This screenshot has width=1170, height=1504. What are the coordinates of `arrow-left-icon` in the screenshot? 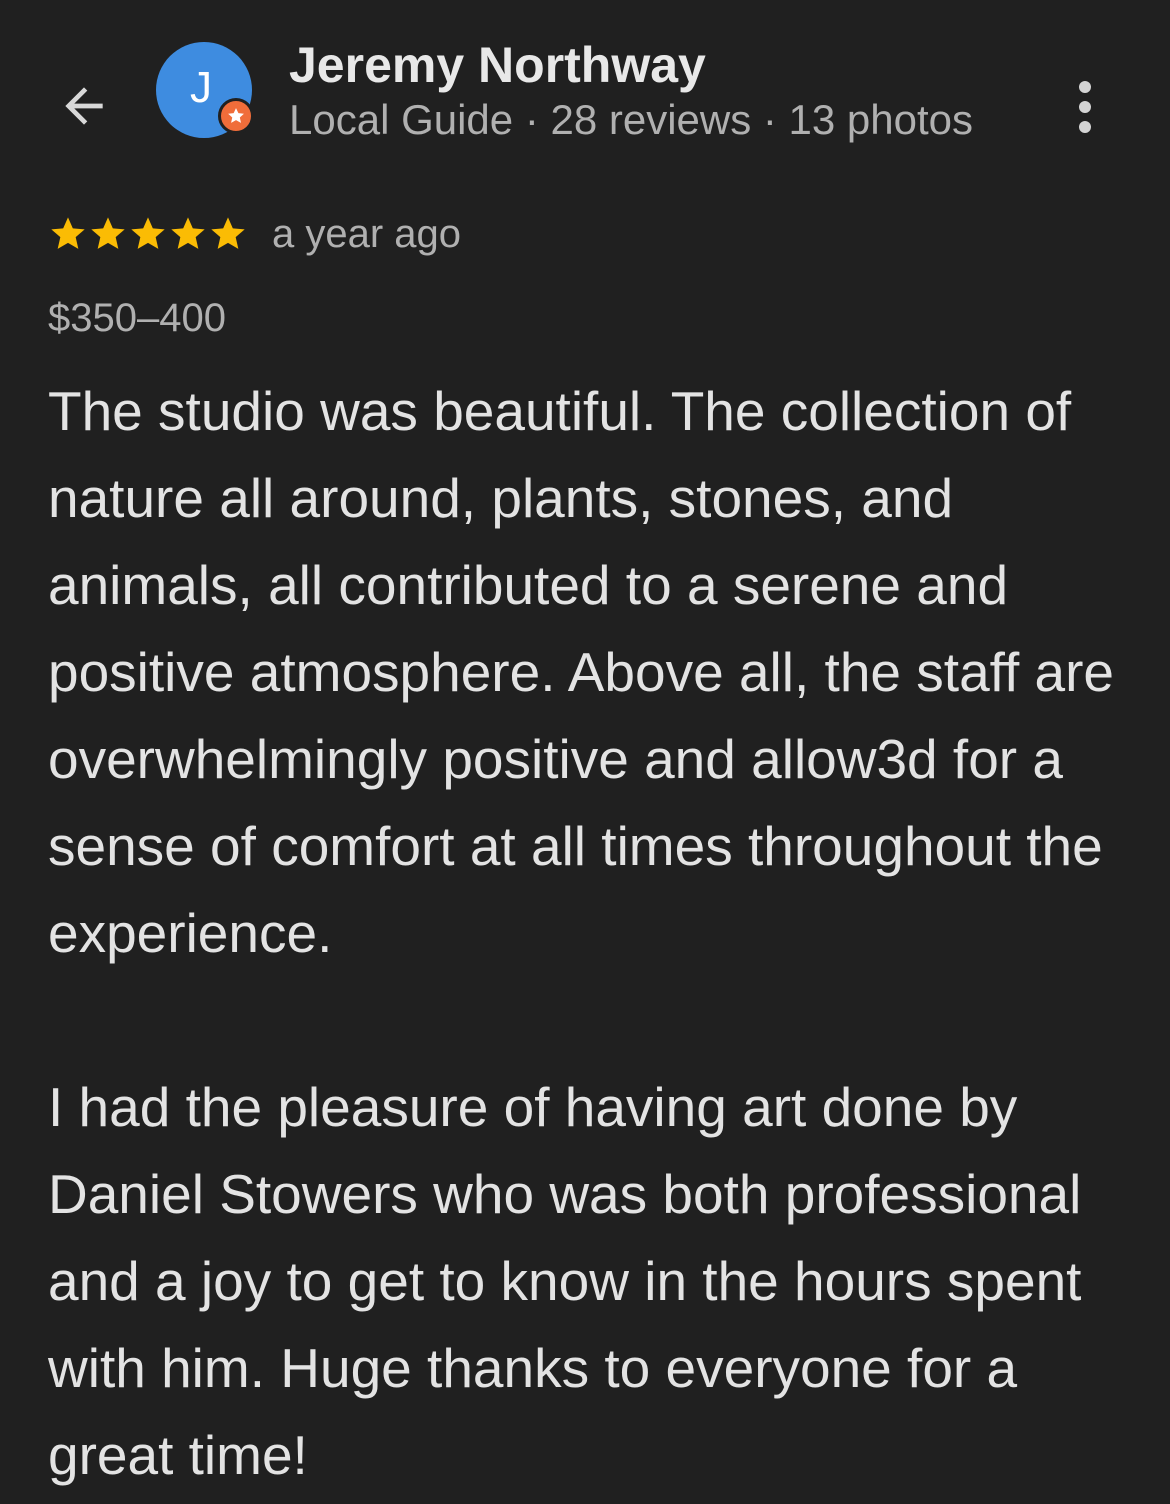 It's located at (84, 106).